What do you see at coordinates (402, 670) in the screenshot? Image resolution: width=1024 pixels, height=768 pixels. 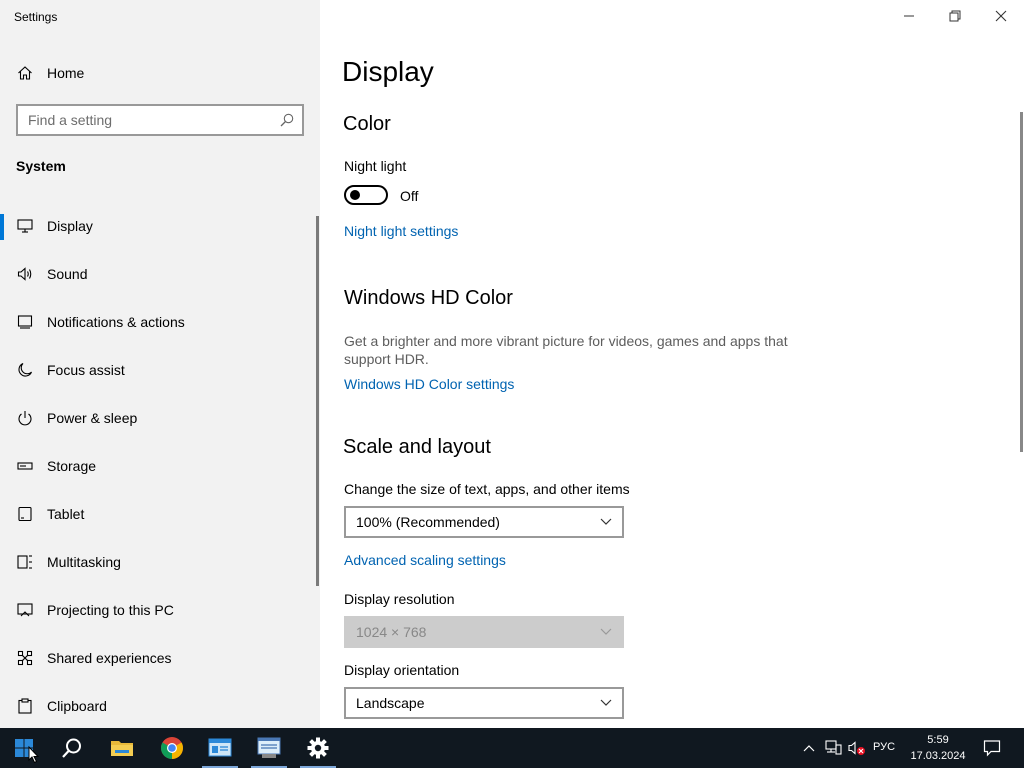 I see `orientation-label: Display orientation` at bounding box center [402, 670].